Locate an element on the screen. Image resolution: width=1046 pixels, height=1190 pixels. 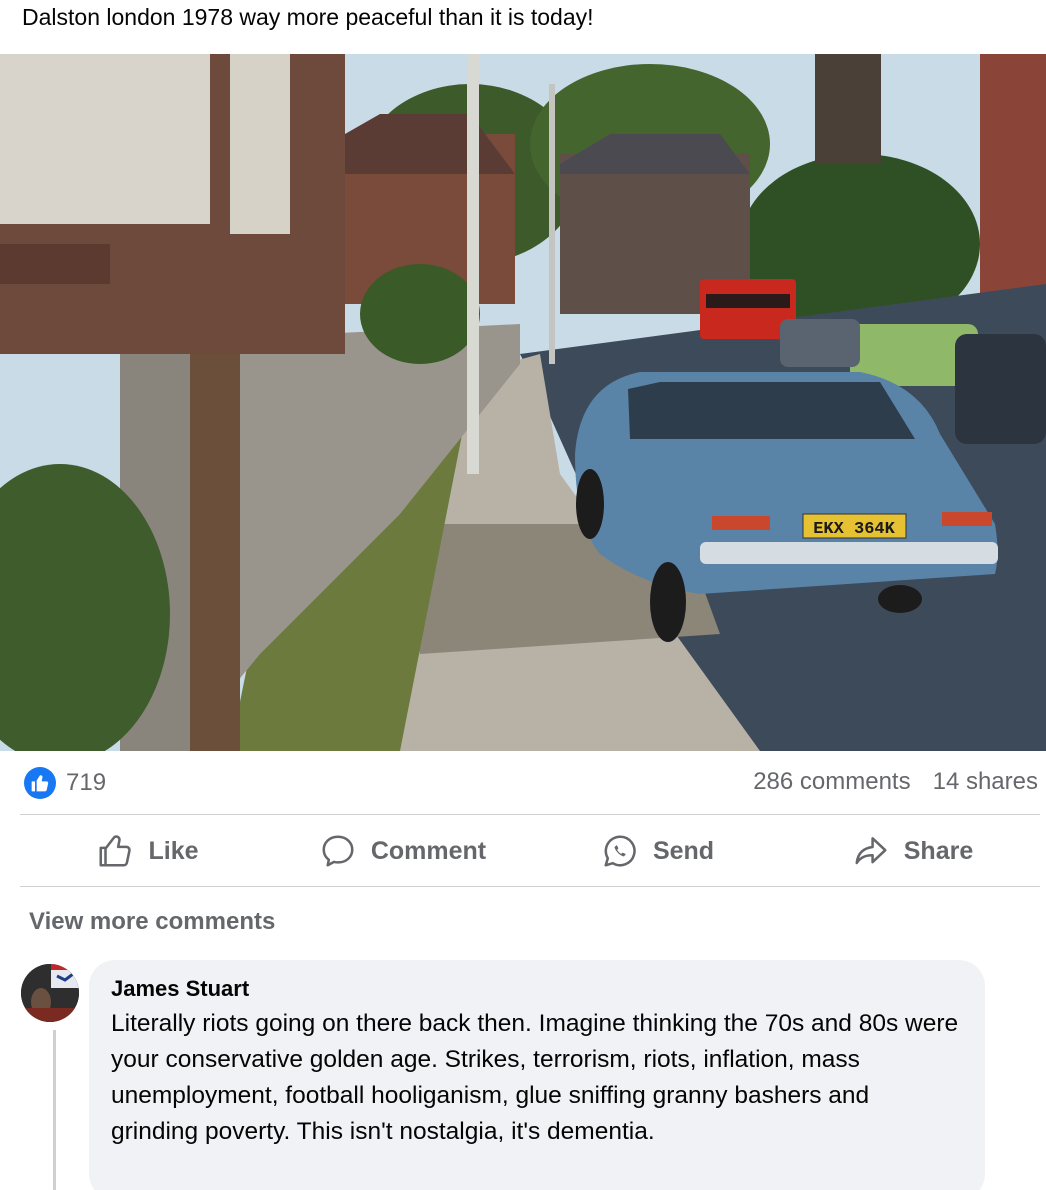
comment-button: Comment is located at coordinates (402, 851).